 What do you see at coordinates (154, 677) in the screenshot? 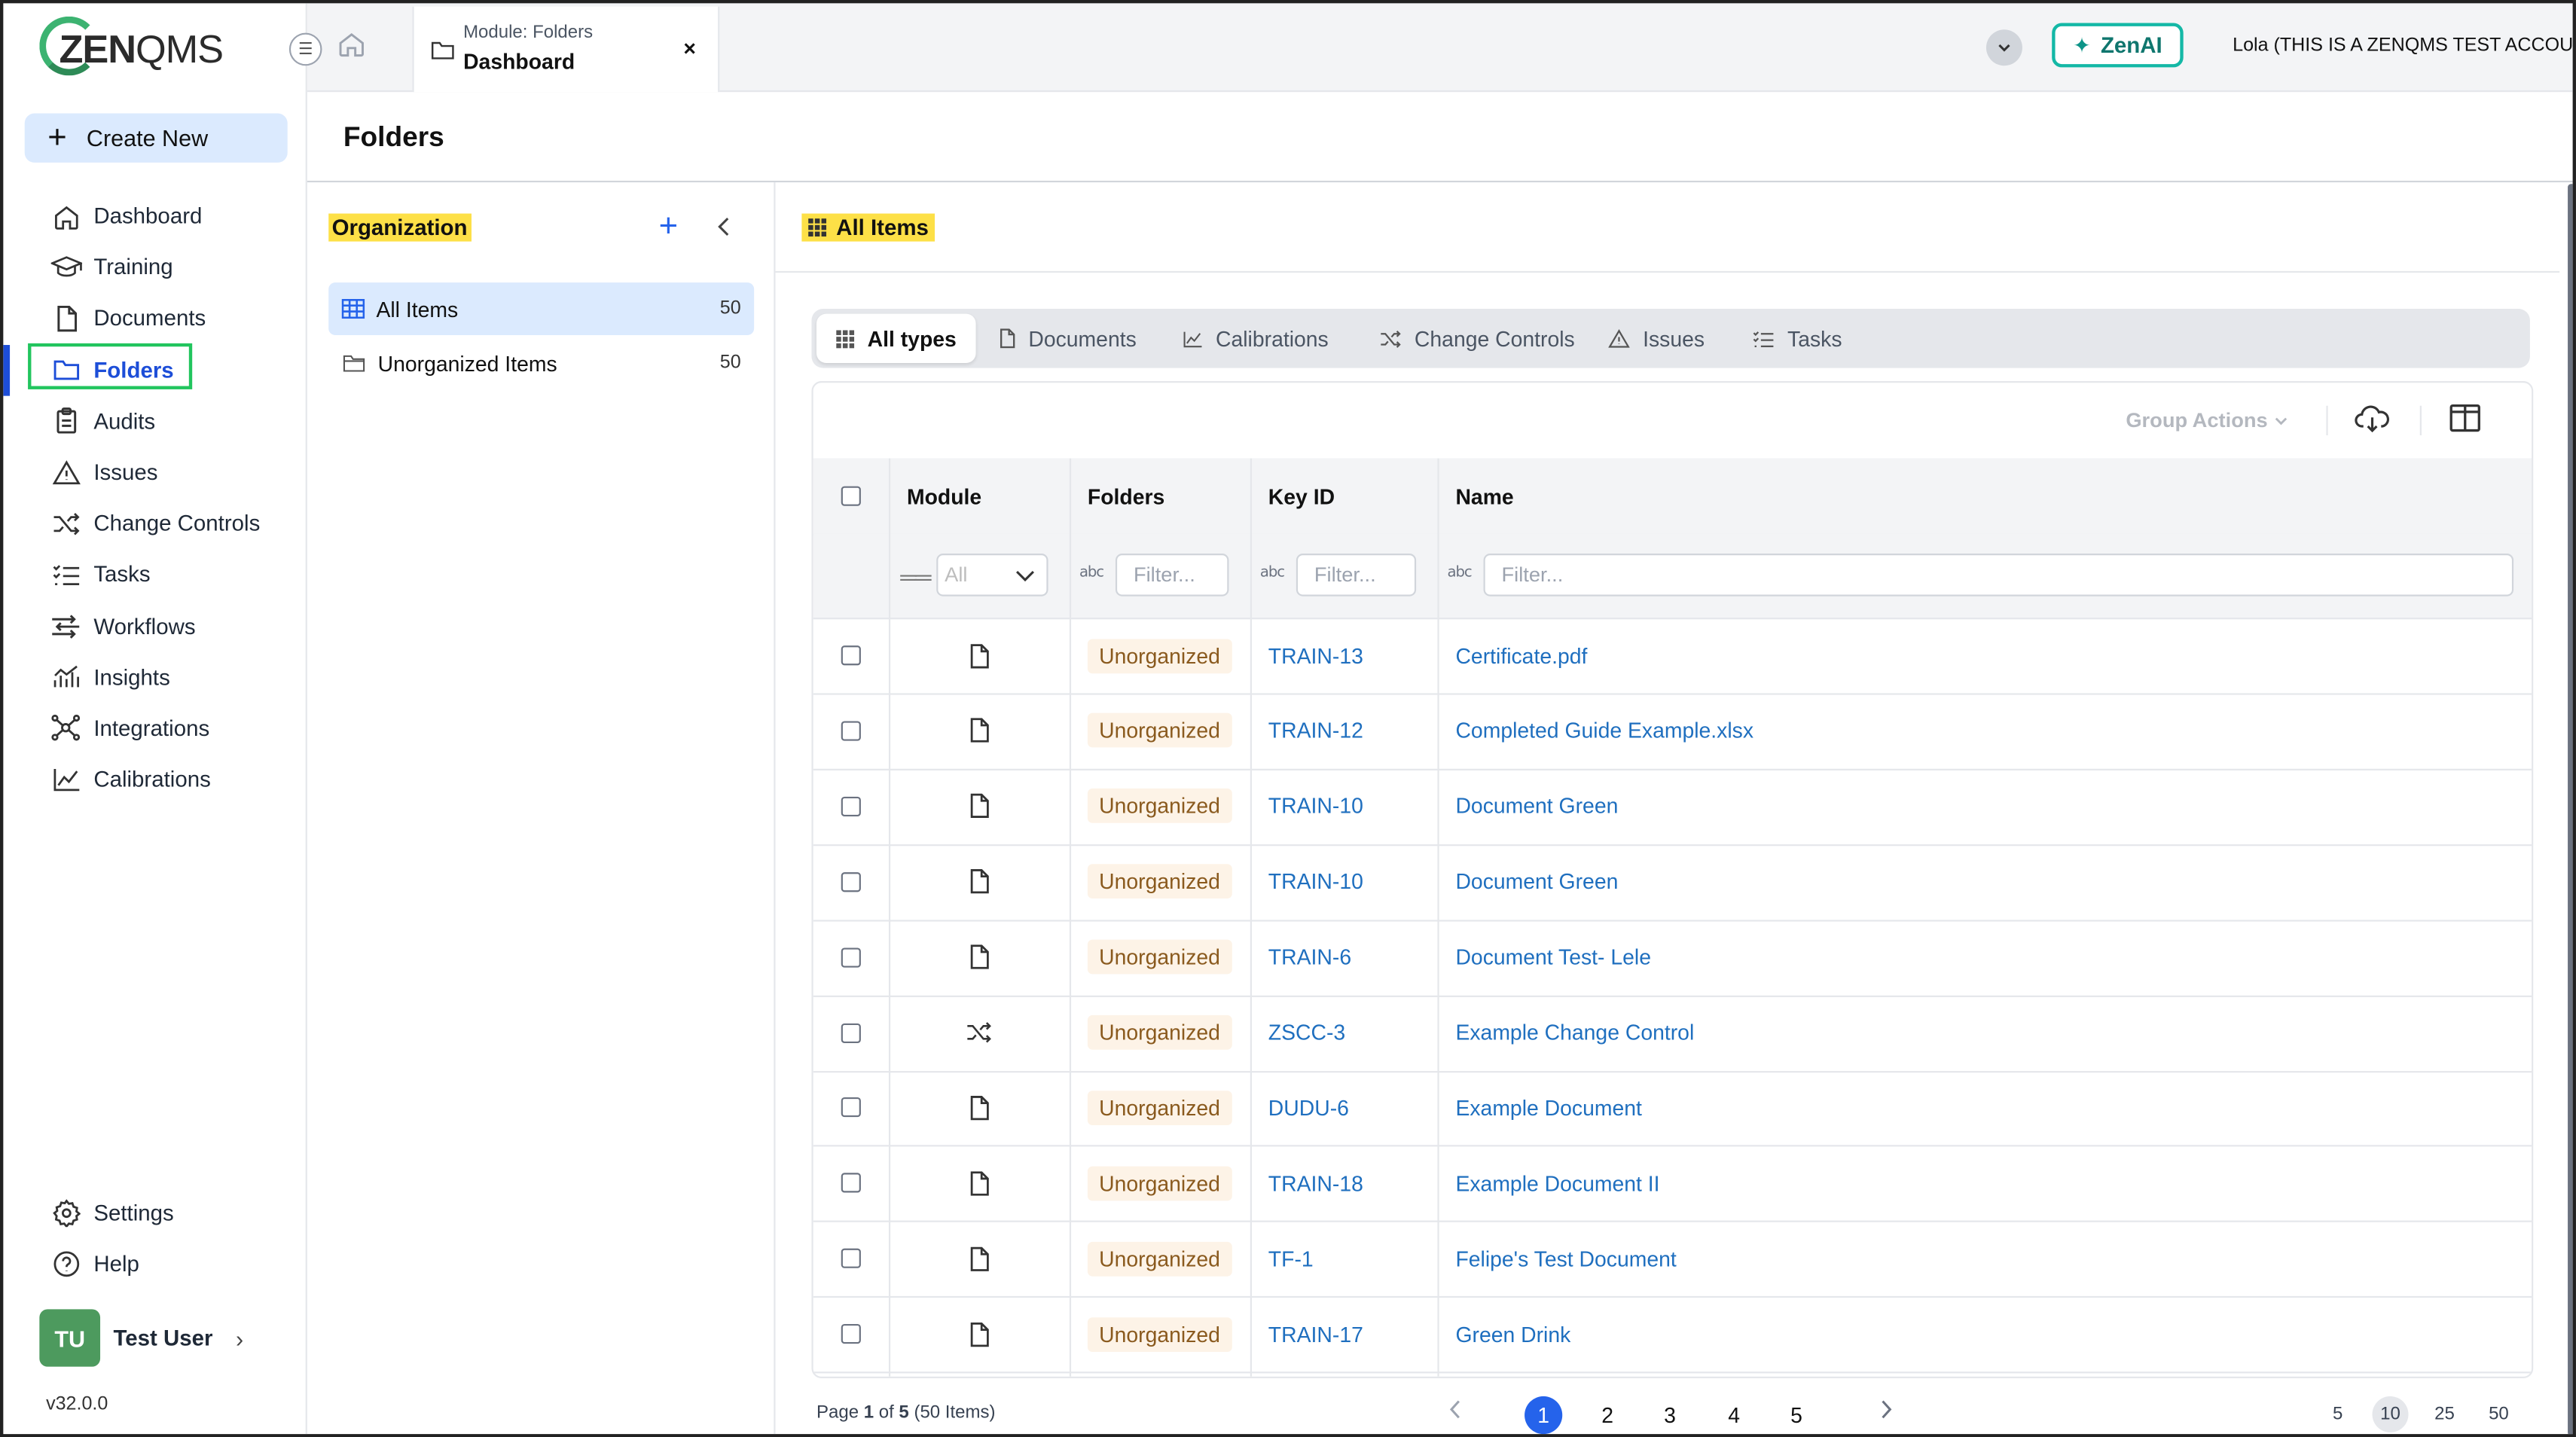
I see `sidebar-item-insights: Insights` at bounding box center [154, 677].